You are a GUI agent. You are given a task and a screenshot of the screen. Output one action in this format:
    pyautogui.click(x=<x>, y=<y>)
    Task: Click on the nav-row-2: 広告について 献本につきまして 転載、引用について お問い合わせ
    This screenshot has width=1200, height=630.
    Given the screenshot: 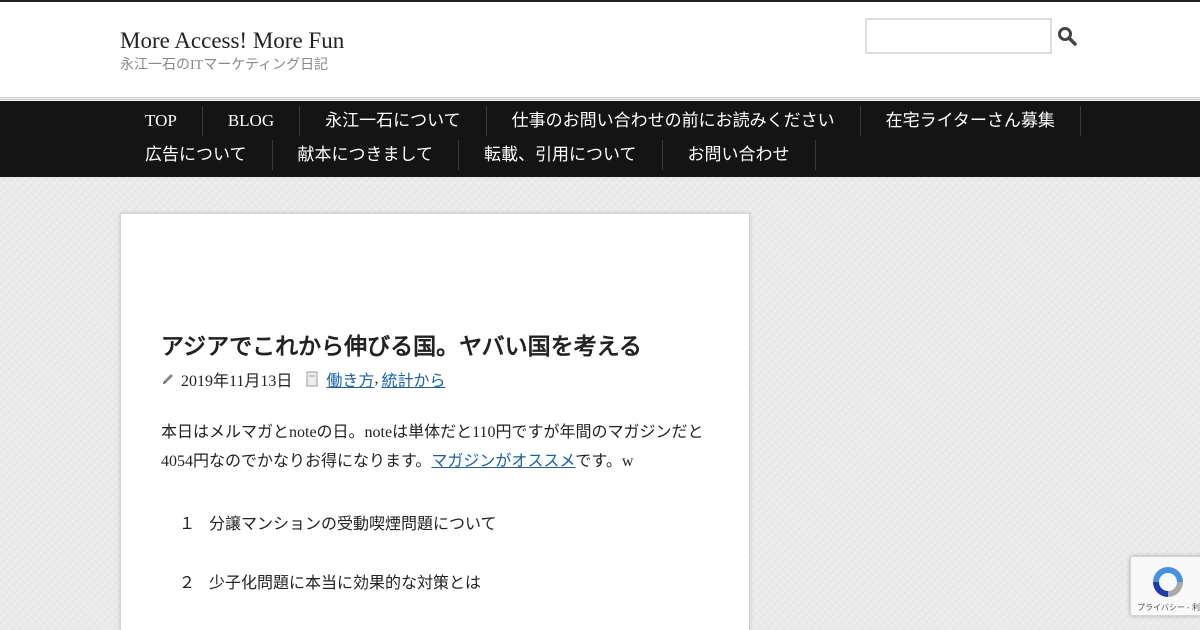 What is the action you would take?
    pyautogui.click(x=468, y=155)
    